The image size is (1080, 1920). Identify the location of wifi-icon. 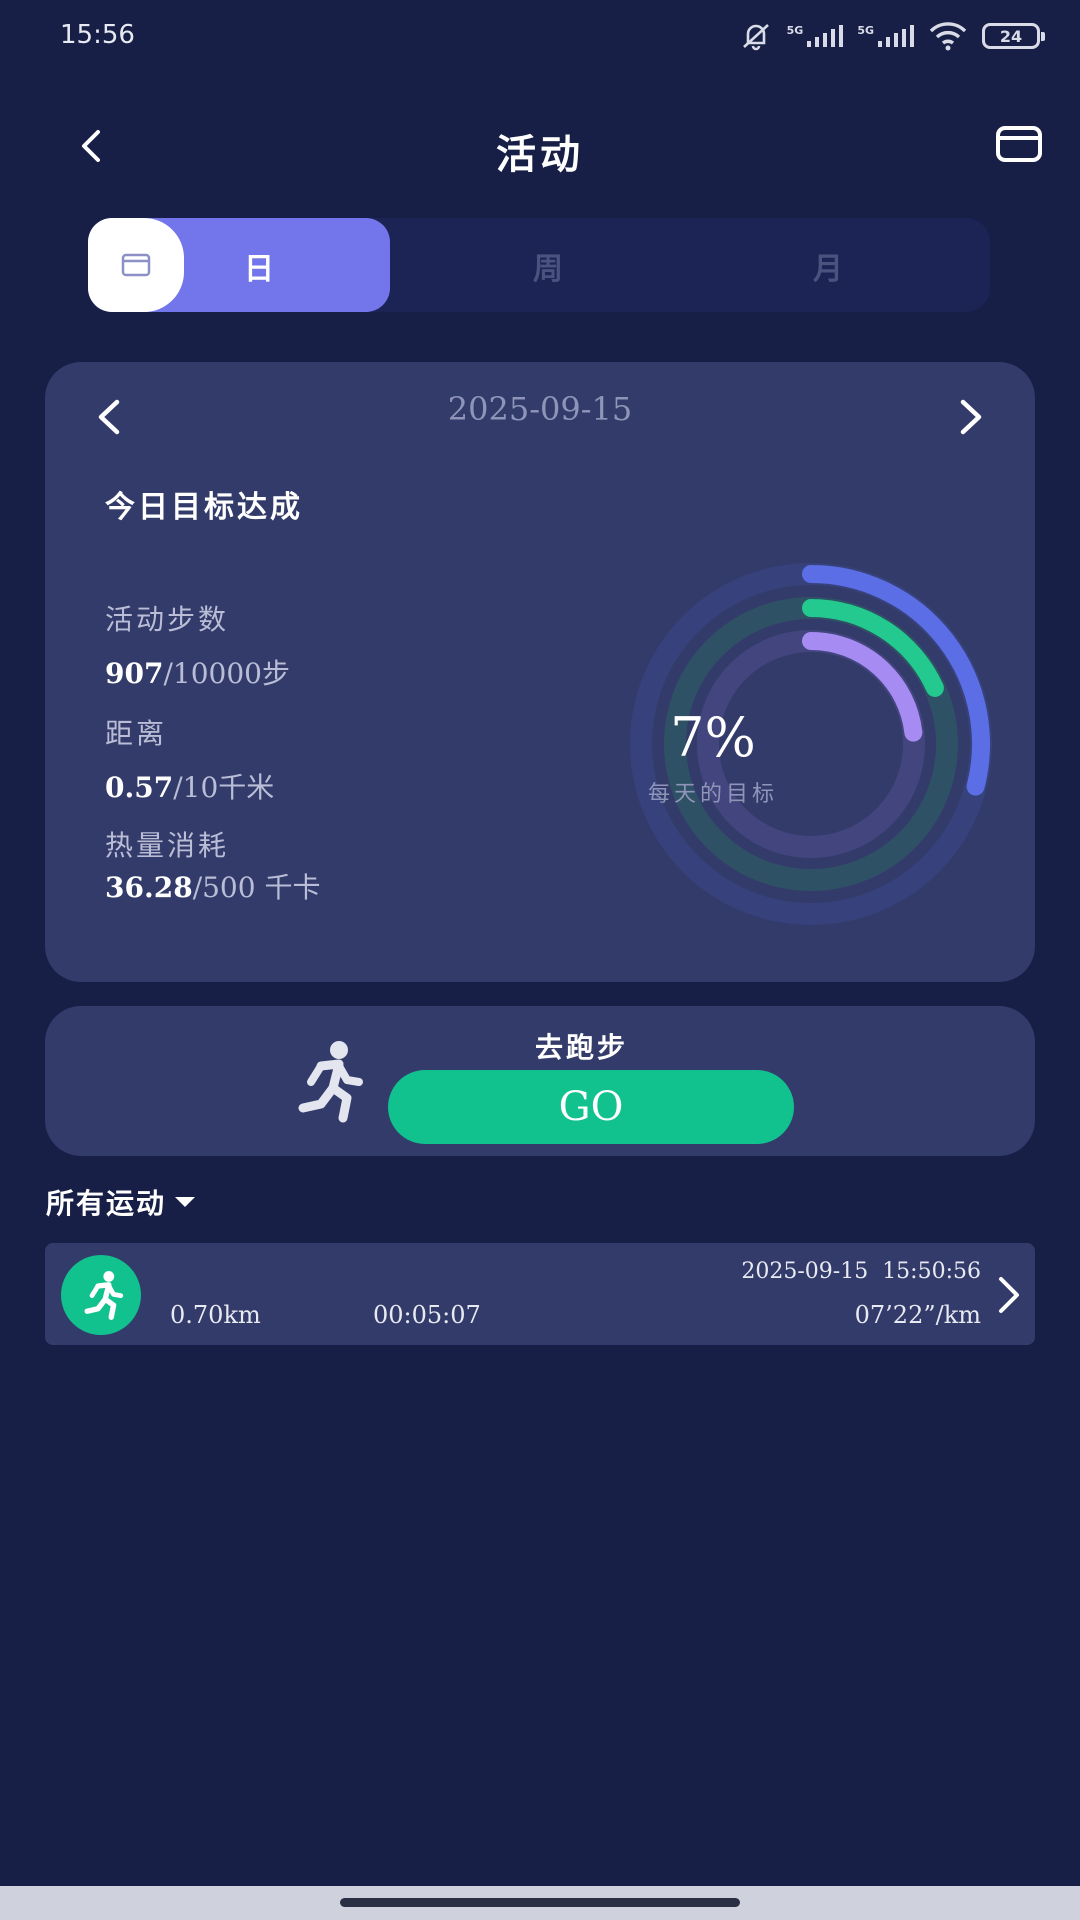
(948, 36).